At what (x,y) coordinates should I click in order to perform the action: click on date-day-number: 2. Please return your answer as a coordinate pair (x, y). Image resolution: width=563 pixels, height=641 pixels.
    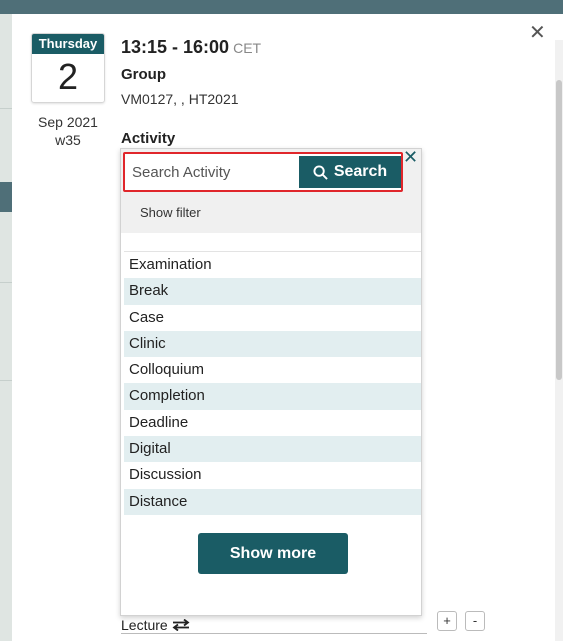
    Looking at the image, I should click on (68, 76).